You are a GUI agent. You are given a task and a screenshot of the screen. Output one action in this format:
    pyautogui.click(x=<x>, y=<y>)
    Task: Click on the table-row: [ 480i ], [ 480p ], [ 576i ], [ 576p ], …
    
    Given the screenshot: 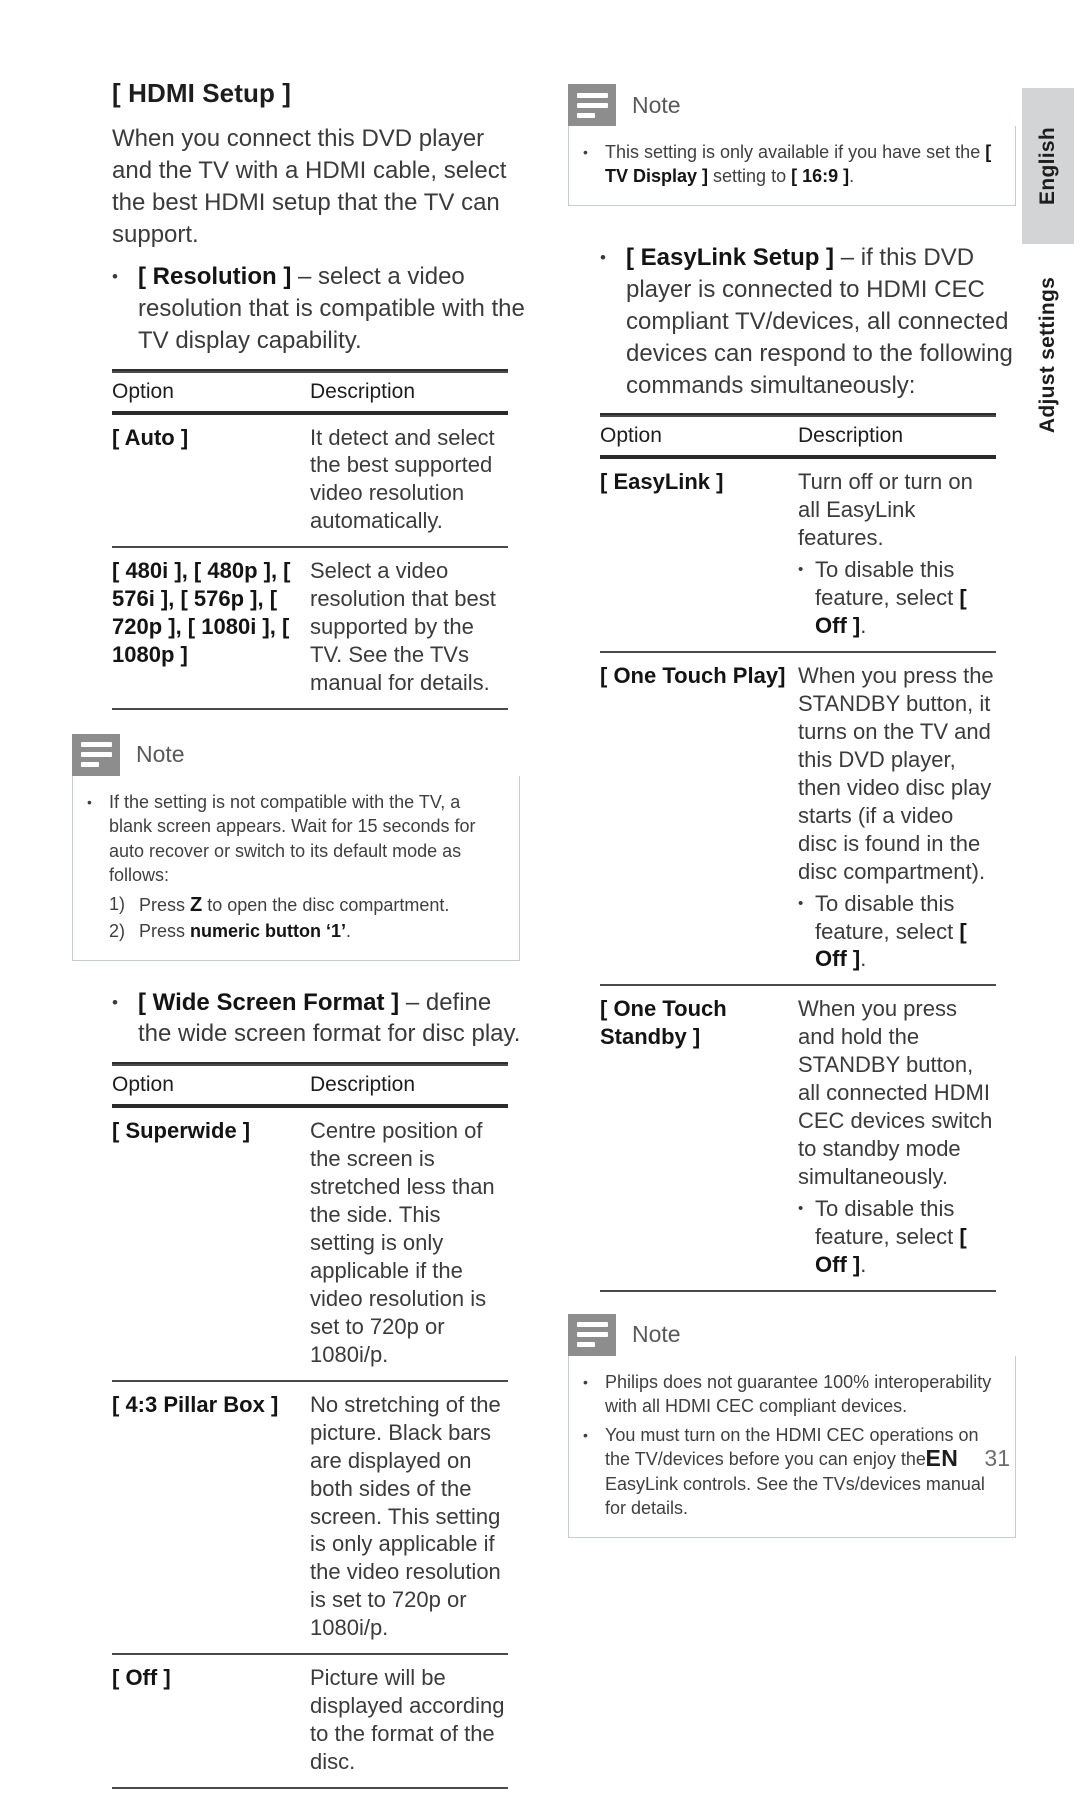 What is the action you would take?
    pyautogui.click(x=310, y=628)
    